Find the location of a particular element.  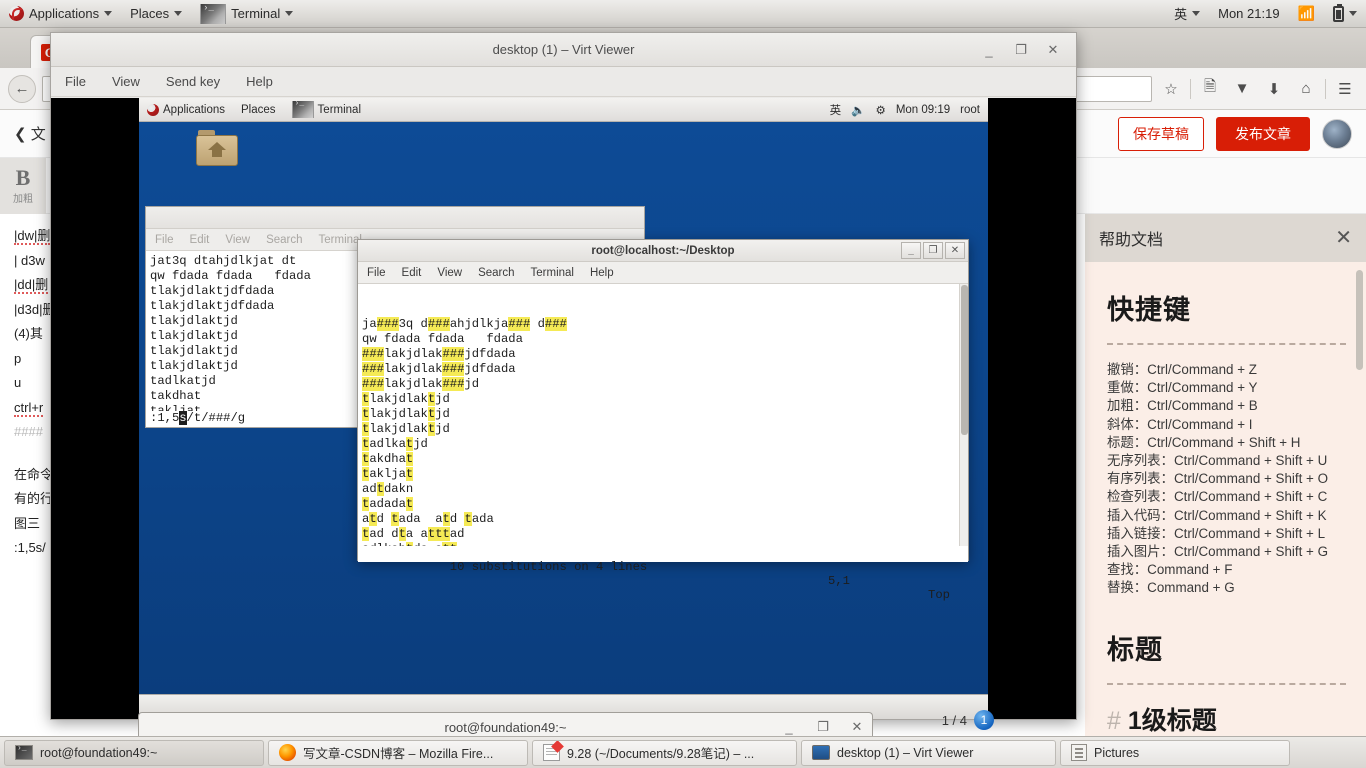

applications-menu: Applications is located at coordinates (60, 14).